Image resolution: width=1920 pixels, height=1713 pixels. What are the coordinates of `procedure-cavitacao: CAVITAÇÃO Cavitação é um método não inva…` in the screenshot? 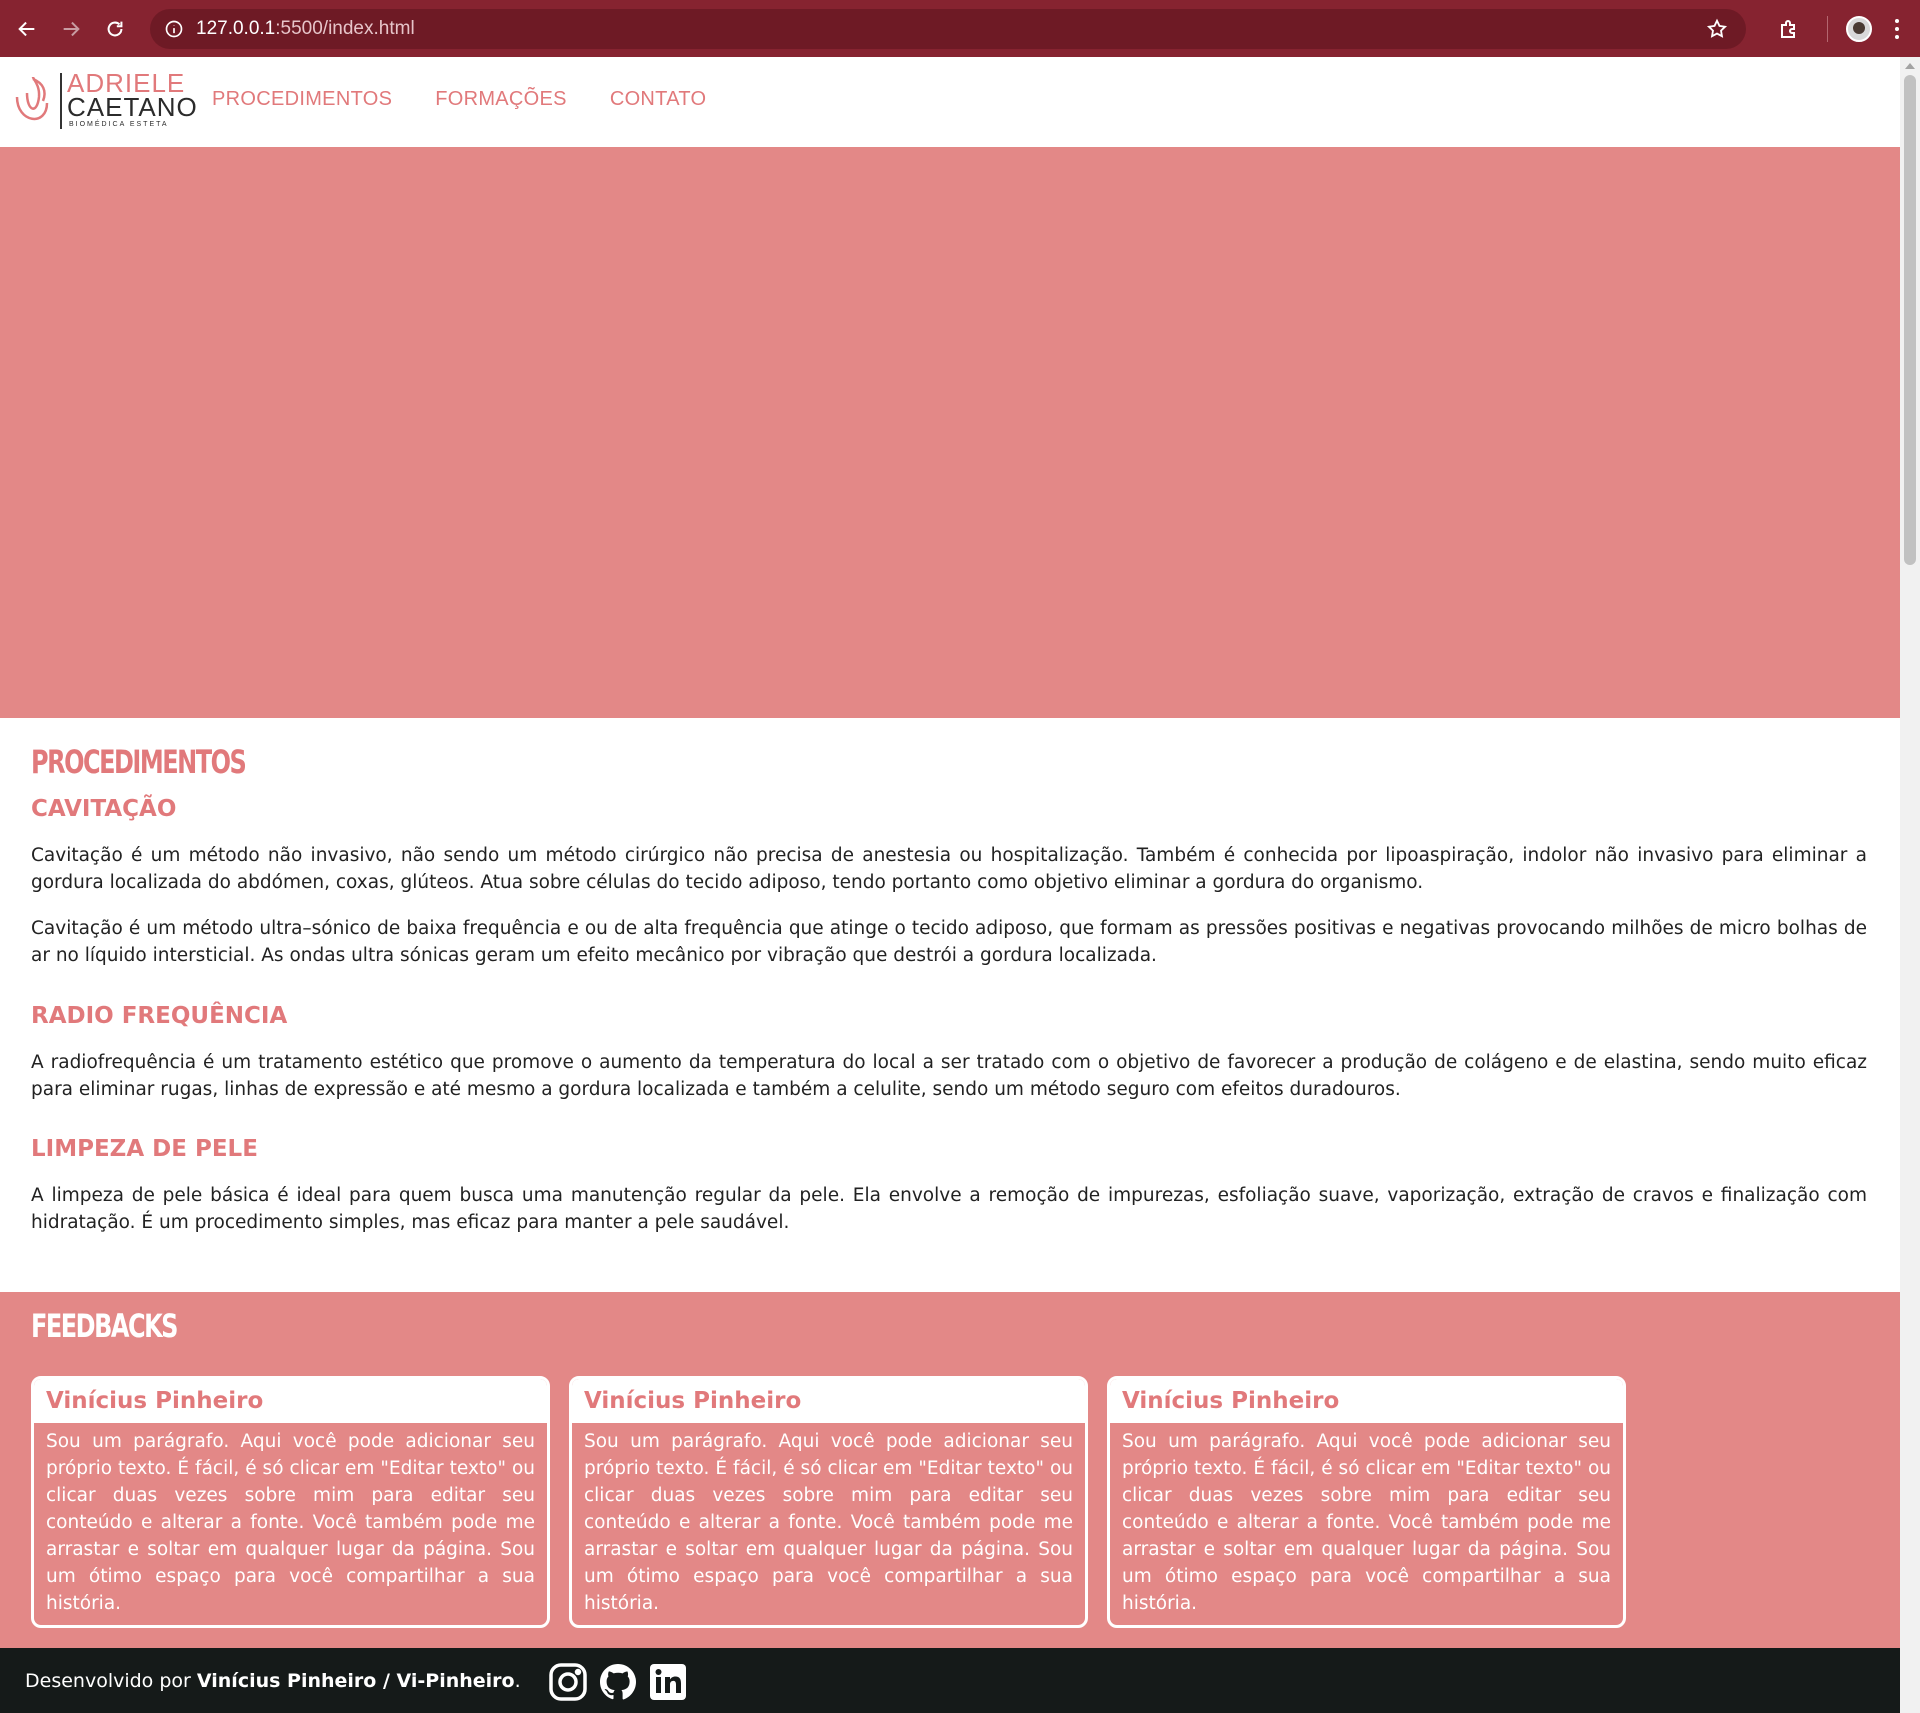 It's located at (949, 881).